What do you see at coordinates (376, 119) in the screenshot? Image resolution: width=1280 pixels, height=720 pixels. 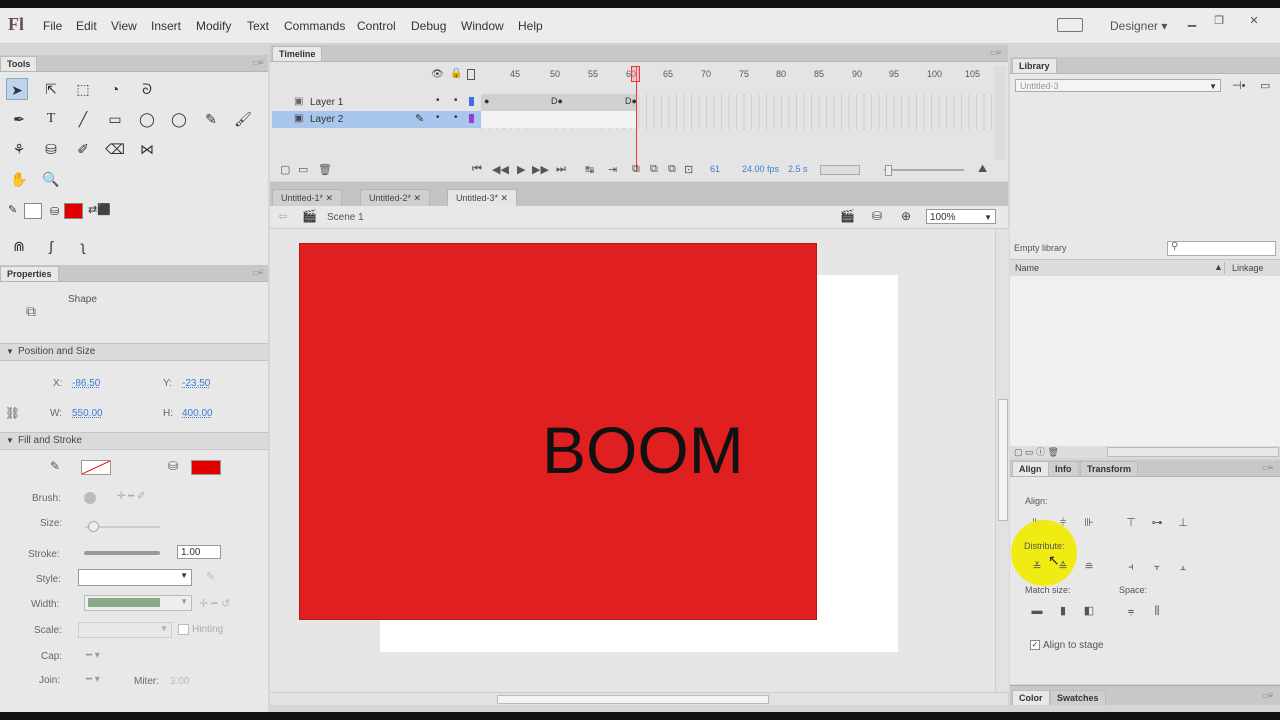 I see `layer-row-2-selected: ▣ Layer 2 ✎ • •` at bounding box center [376, 119].